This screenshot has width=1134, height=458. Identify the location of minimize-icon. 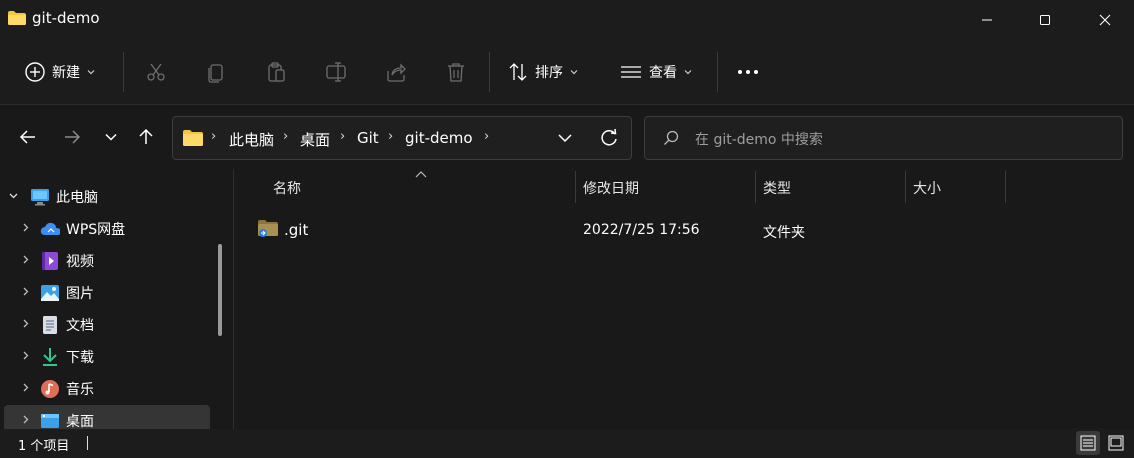
(987, 20).